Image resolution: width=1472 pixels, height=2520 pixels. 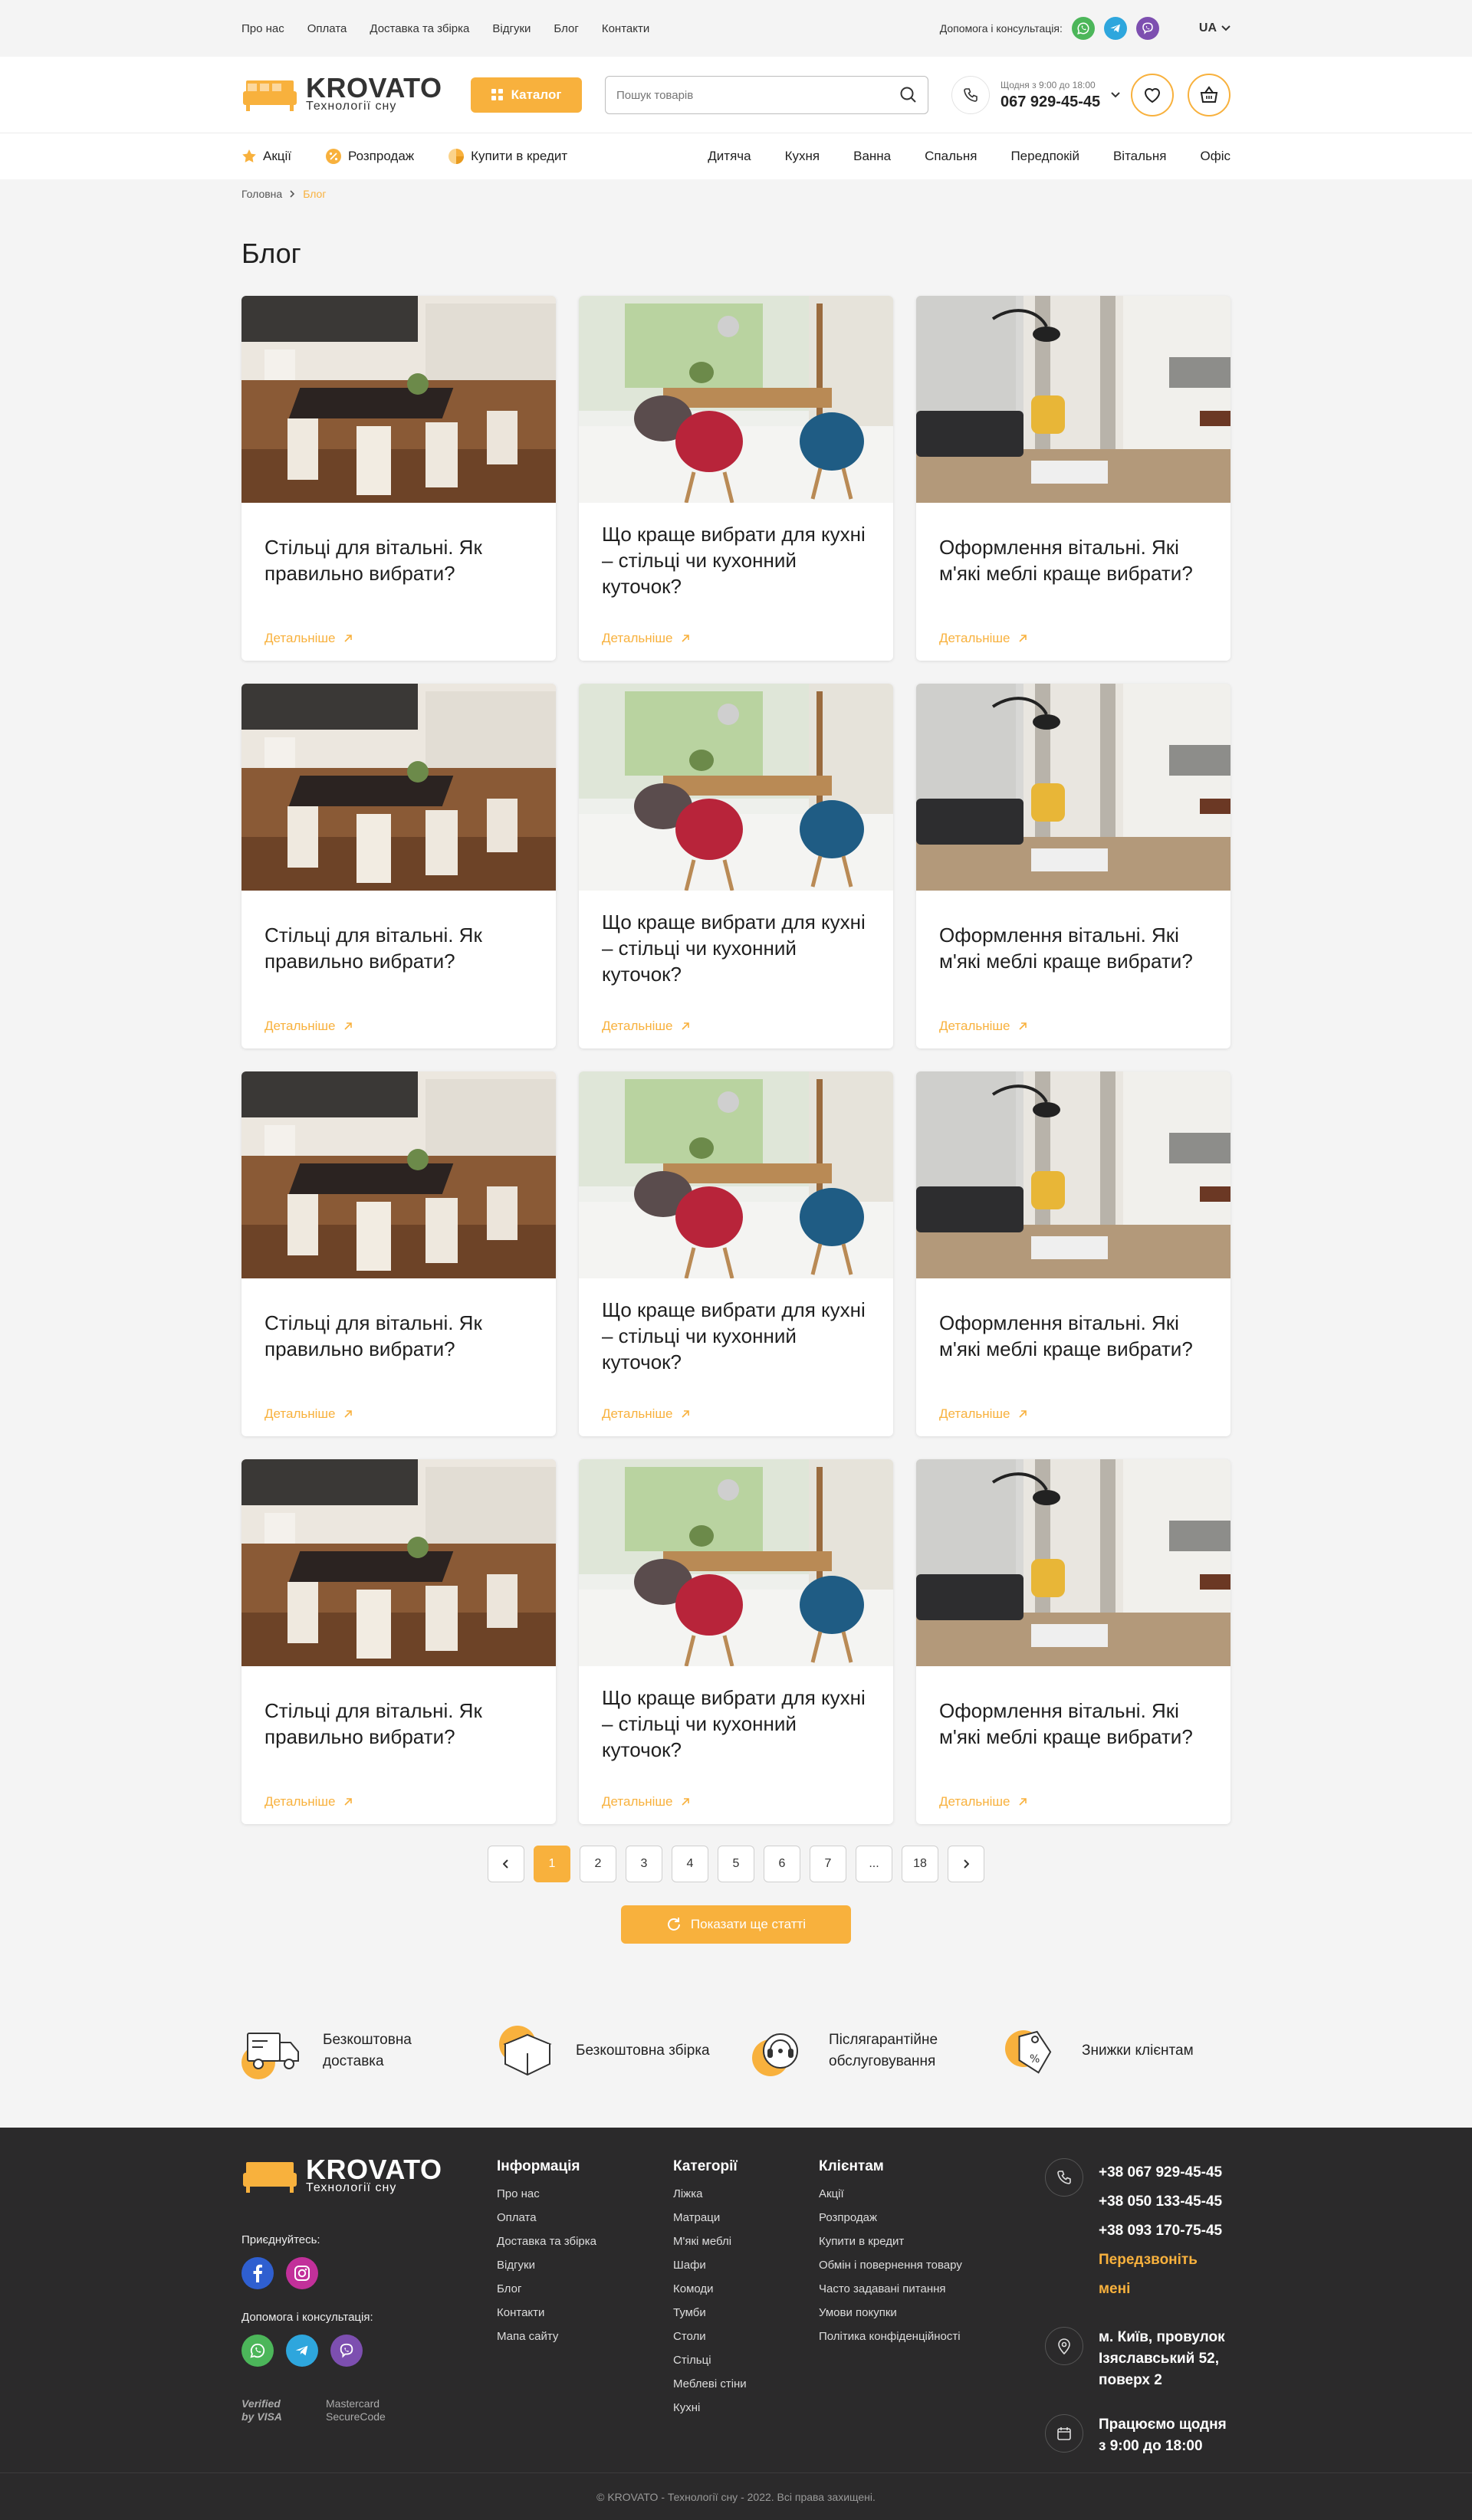 I want to click on footer-link: Кухні, so click(x=746, y=2407).